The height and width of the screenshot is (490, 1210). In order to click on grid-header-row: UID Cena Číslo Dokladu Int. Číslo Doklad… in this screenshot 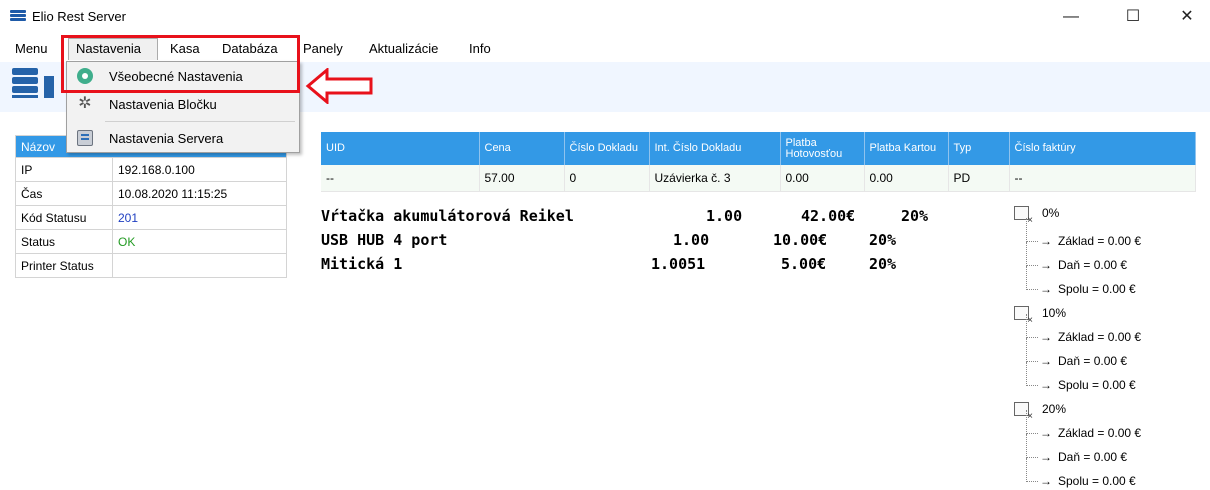, I will do `click(758, 148)`.